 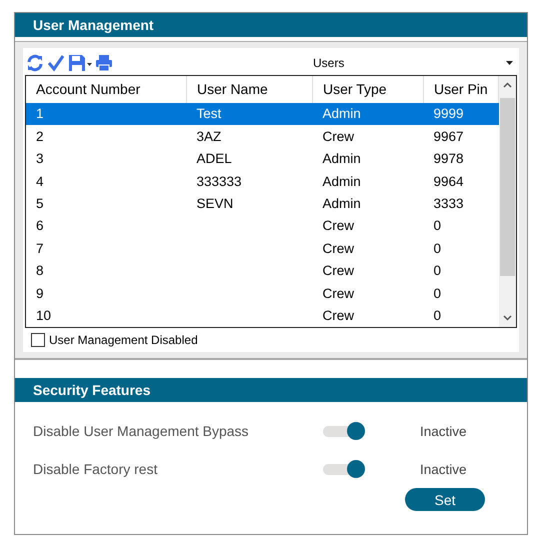 I want to click on table-cell: Test, so click(x=249, y=113).